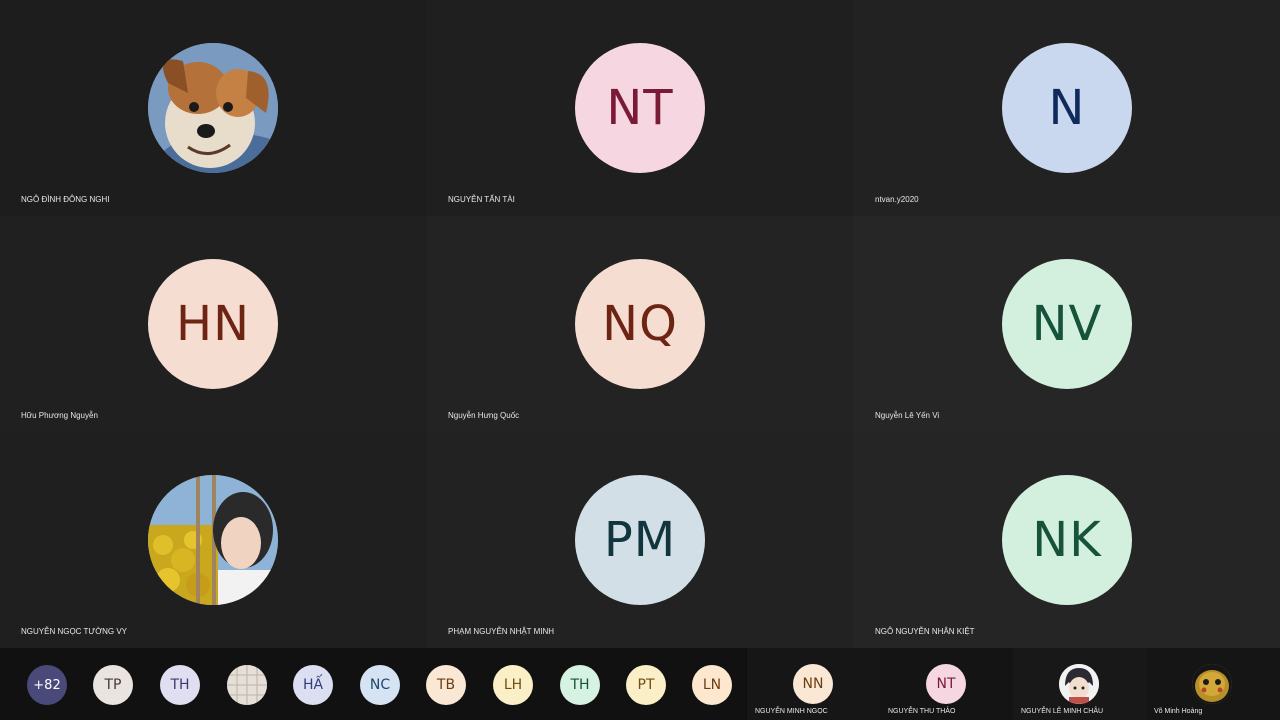 This screenshot has width=1280, height=720. What do you see at coordinates (484, 415) in the screenshot?
I see `participant-name: Nguyễn Hưng Quốc` at bounding box center [484, 415].